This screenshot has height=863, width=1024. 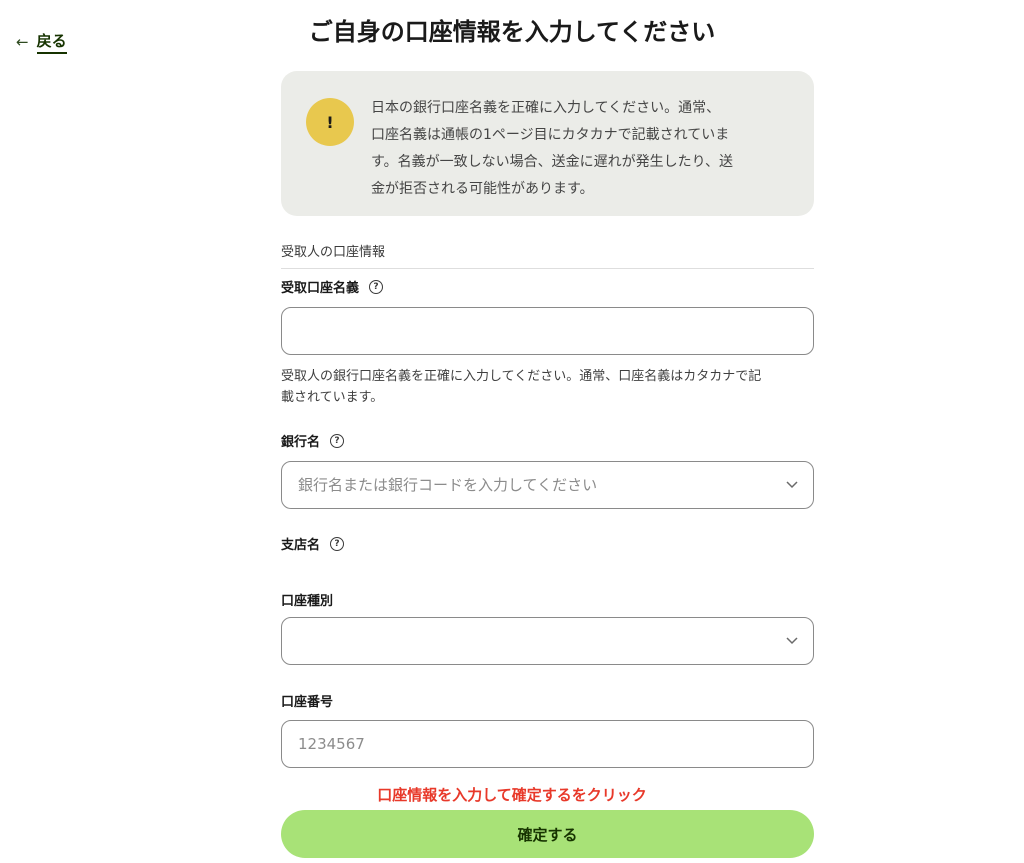 What do you see at coordinates (301, 442) in the screenshot?
I see `bank-name-label-text: 銀行名` at bounding box center [301, 442].